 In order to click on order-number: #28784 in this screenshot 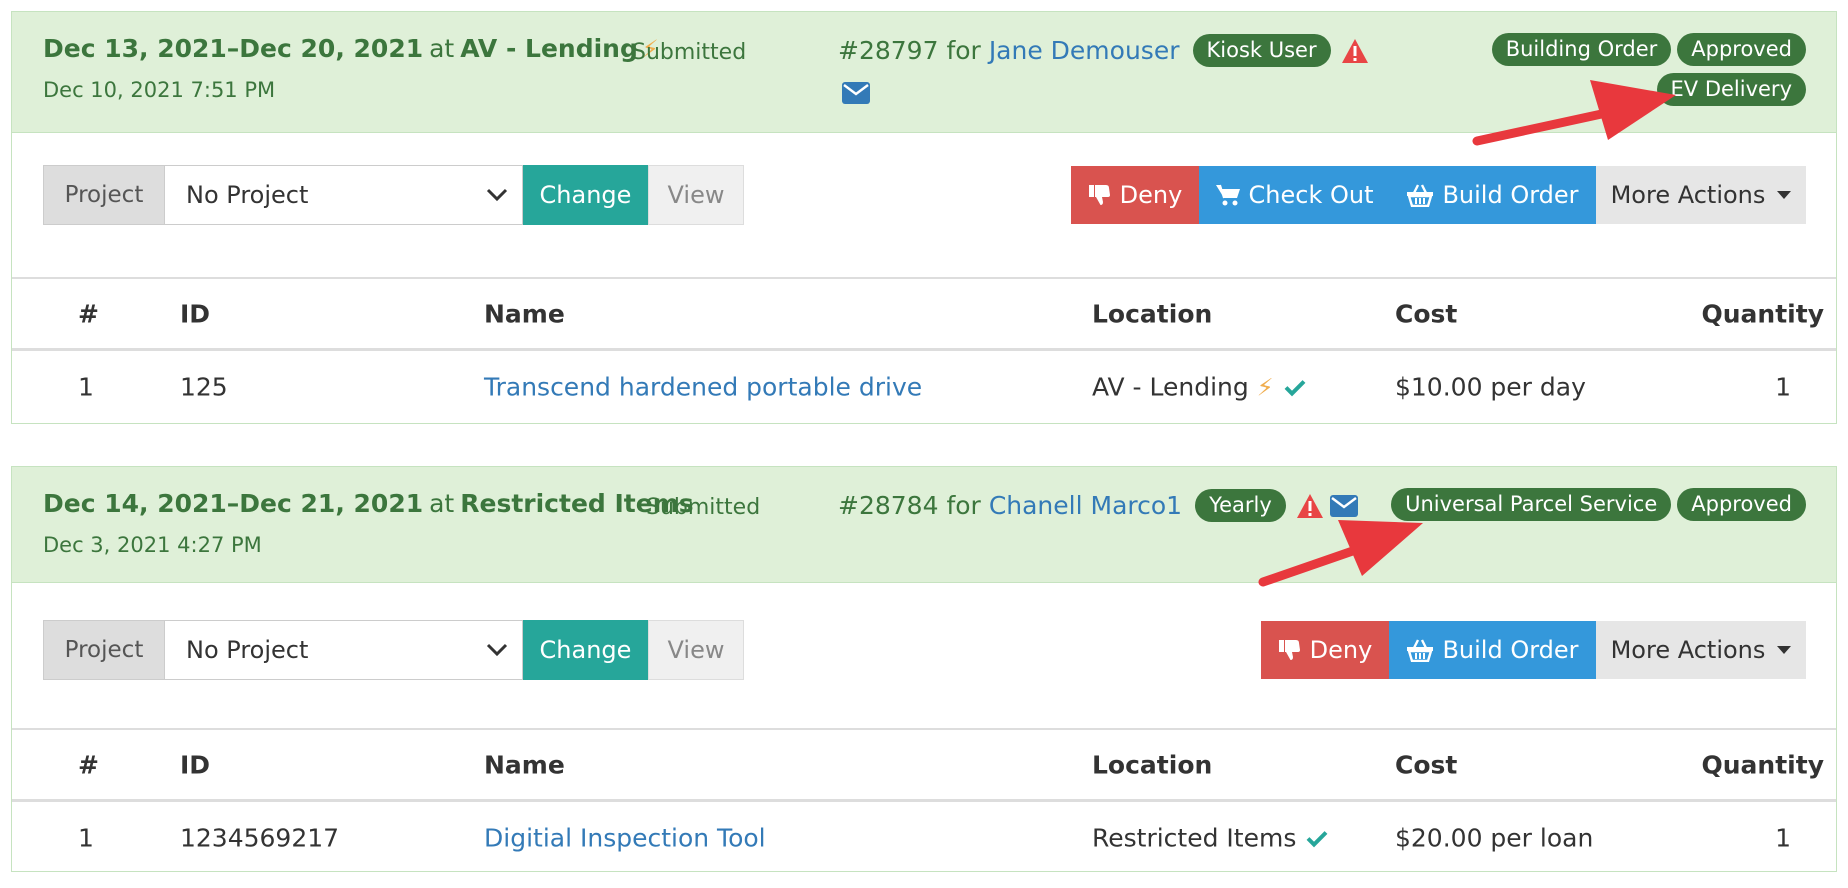, I will do `click(888, 505)`.